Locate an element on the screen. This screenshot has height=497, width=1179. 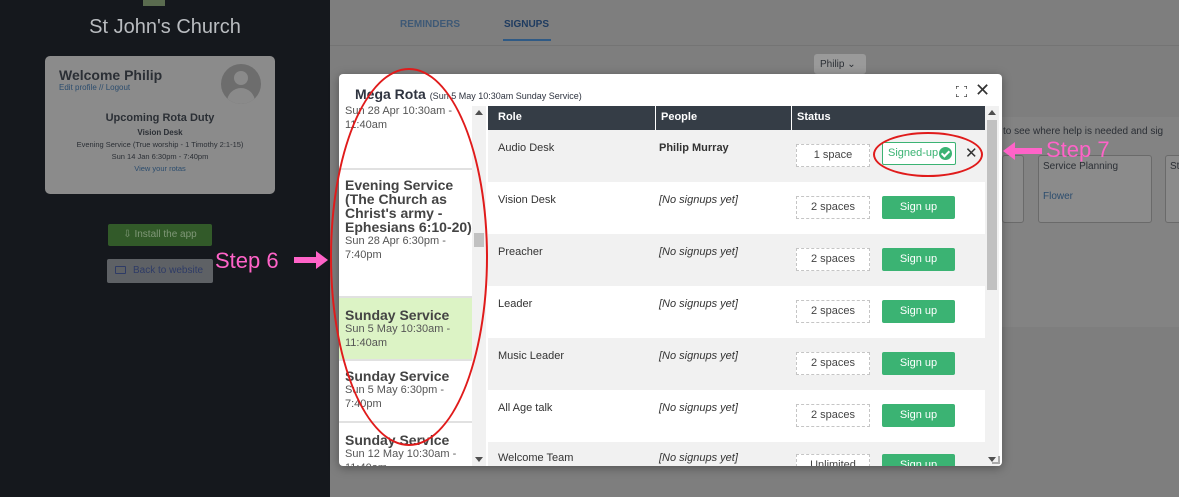
rota-name: Mega Rota is located at coordinates (390, 94).